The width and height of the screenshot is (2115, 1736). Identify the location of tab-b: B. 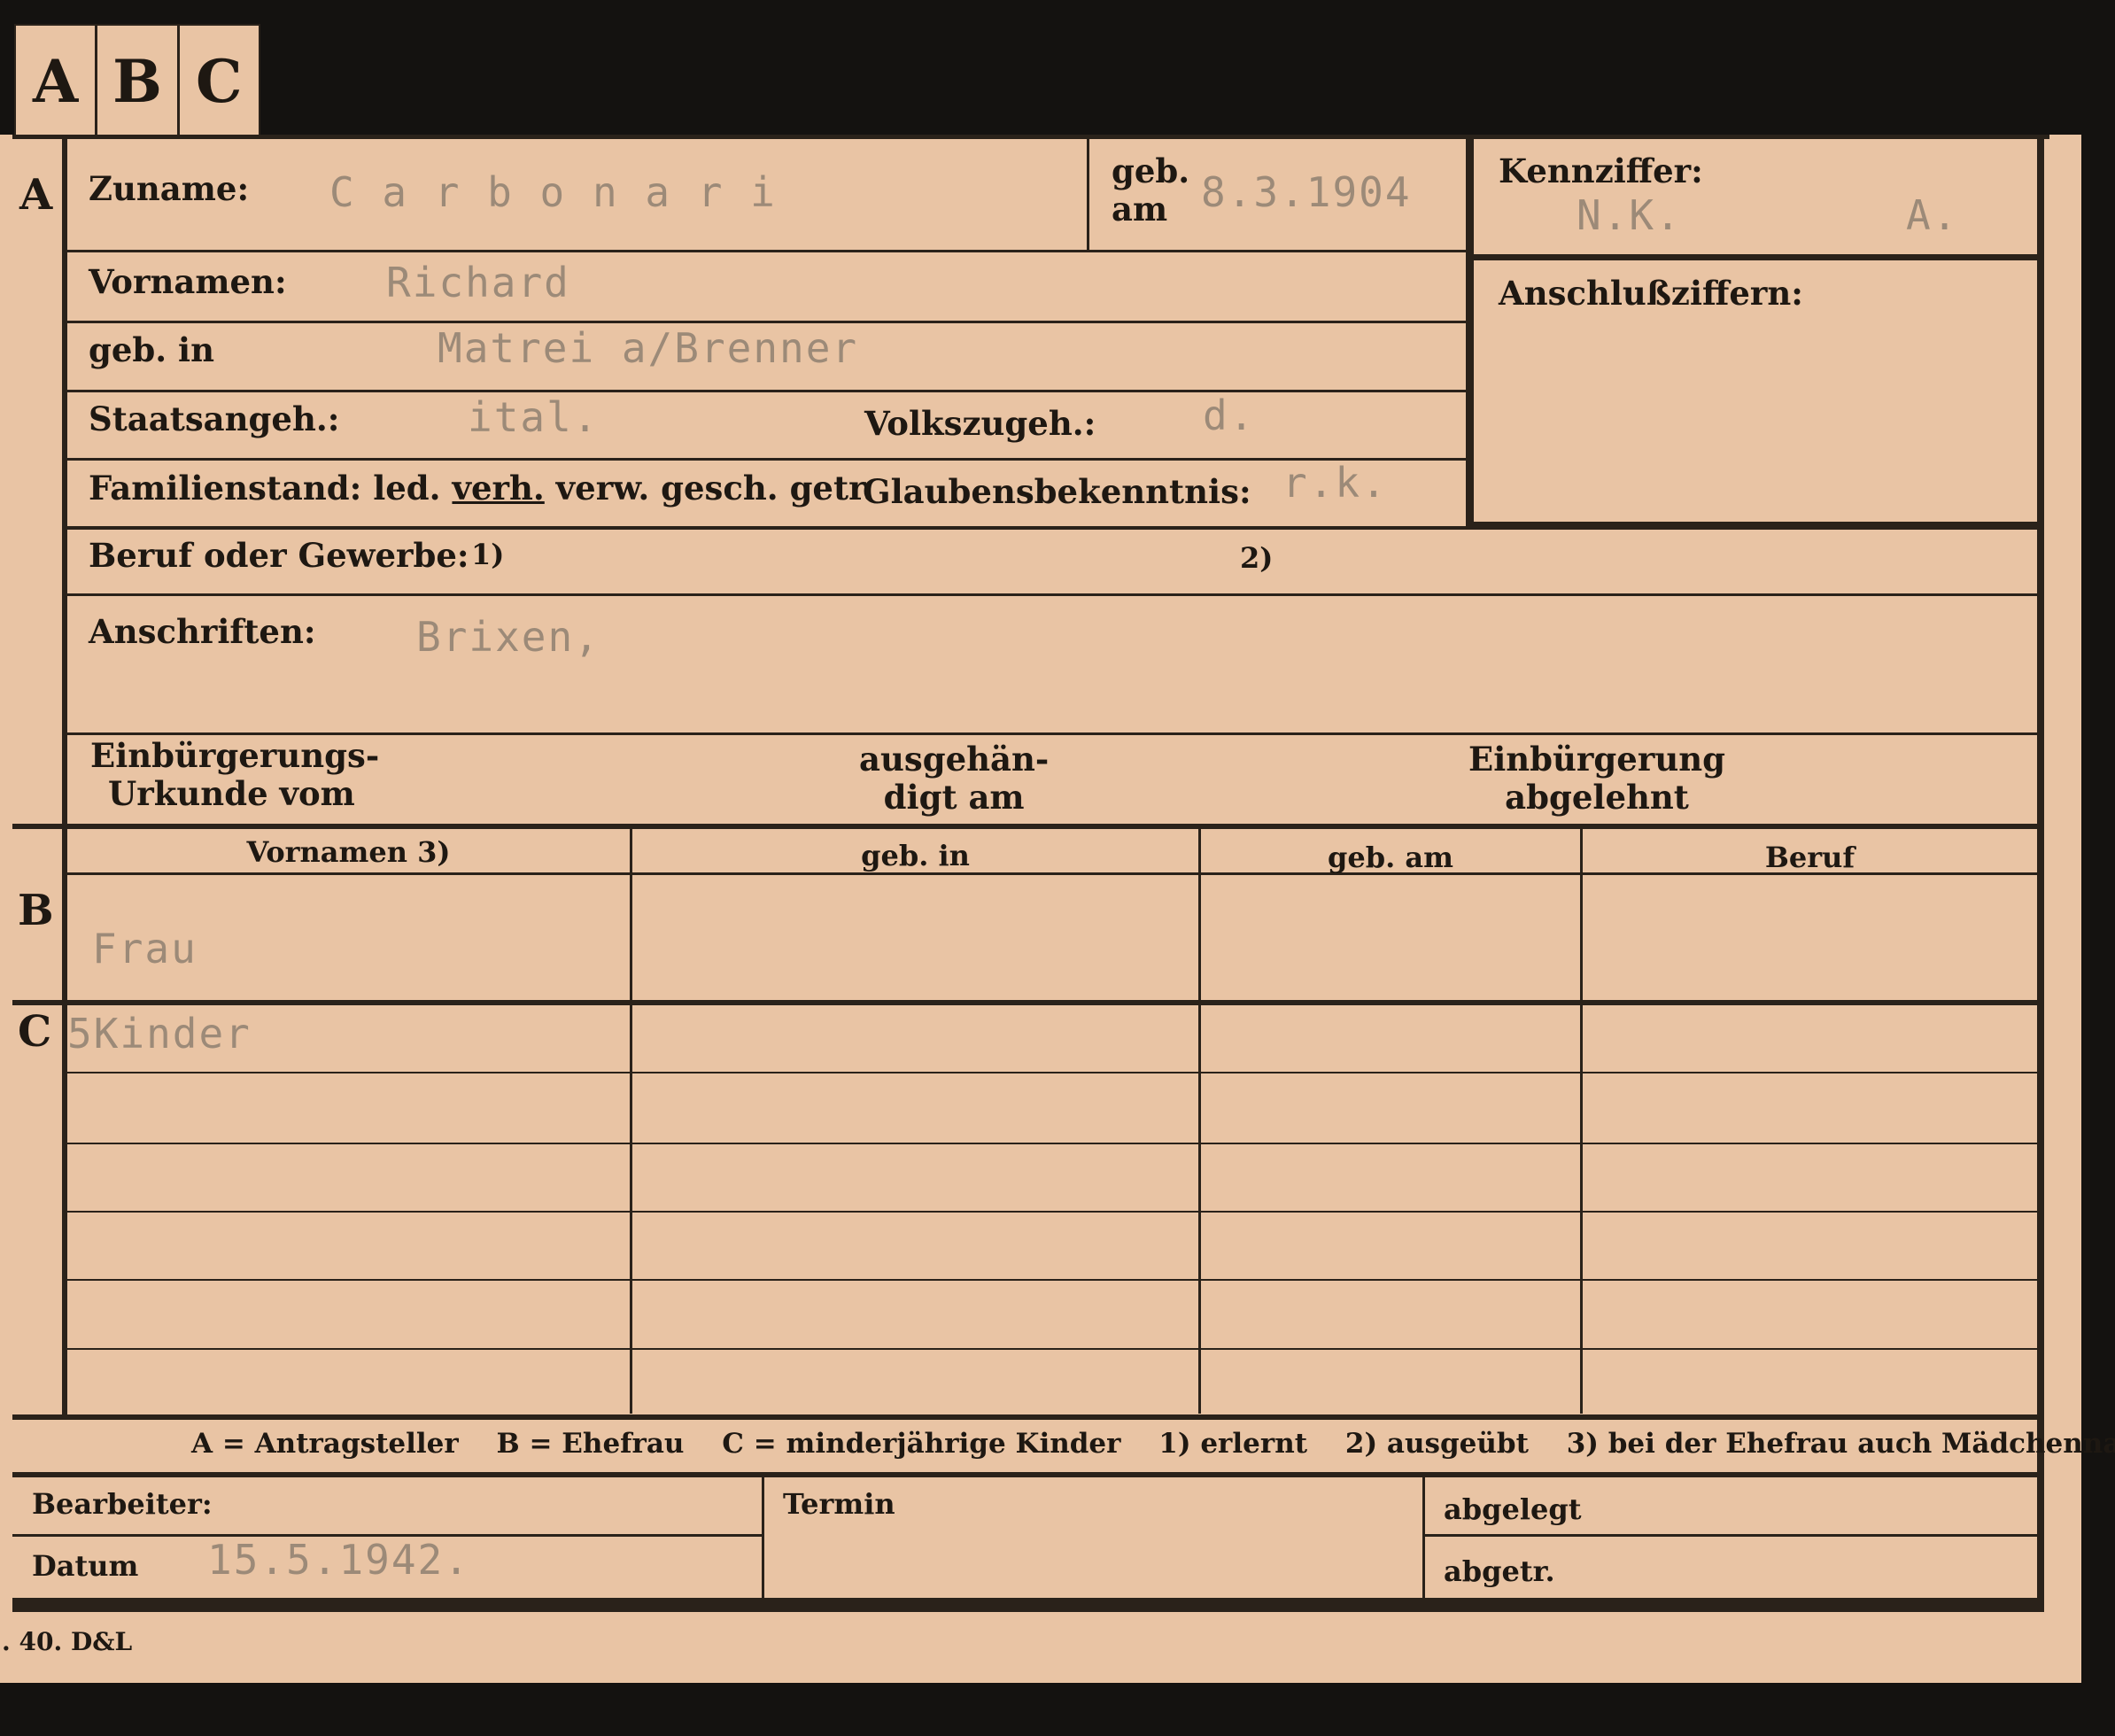
(138, 81).